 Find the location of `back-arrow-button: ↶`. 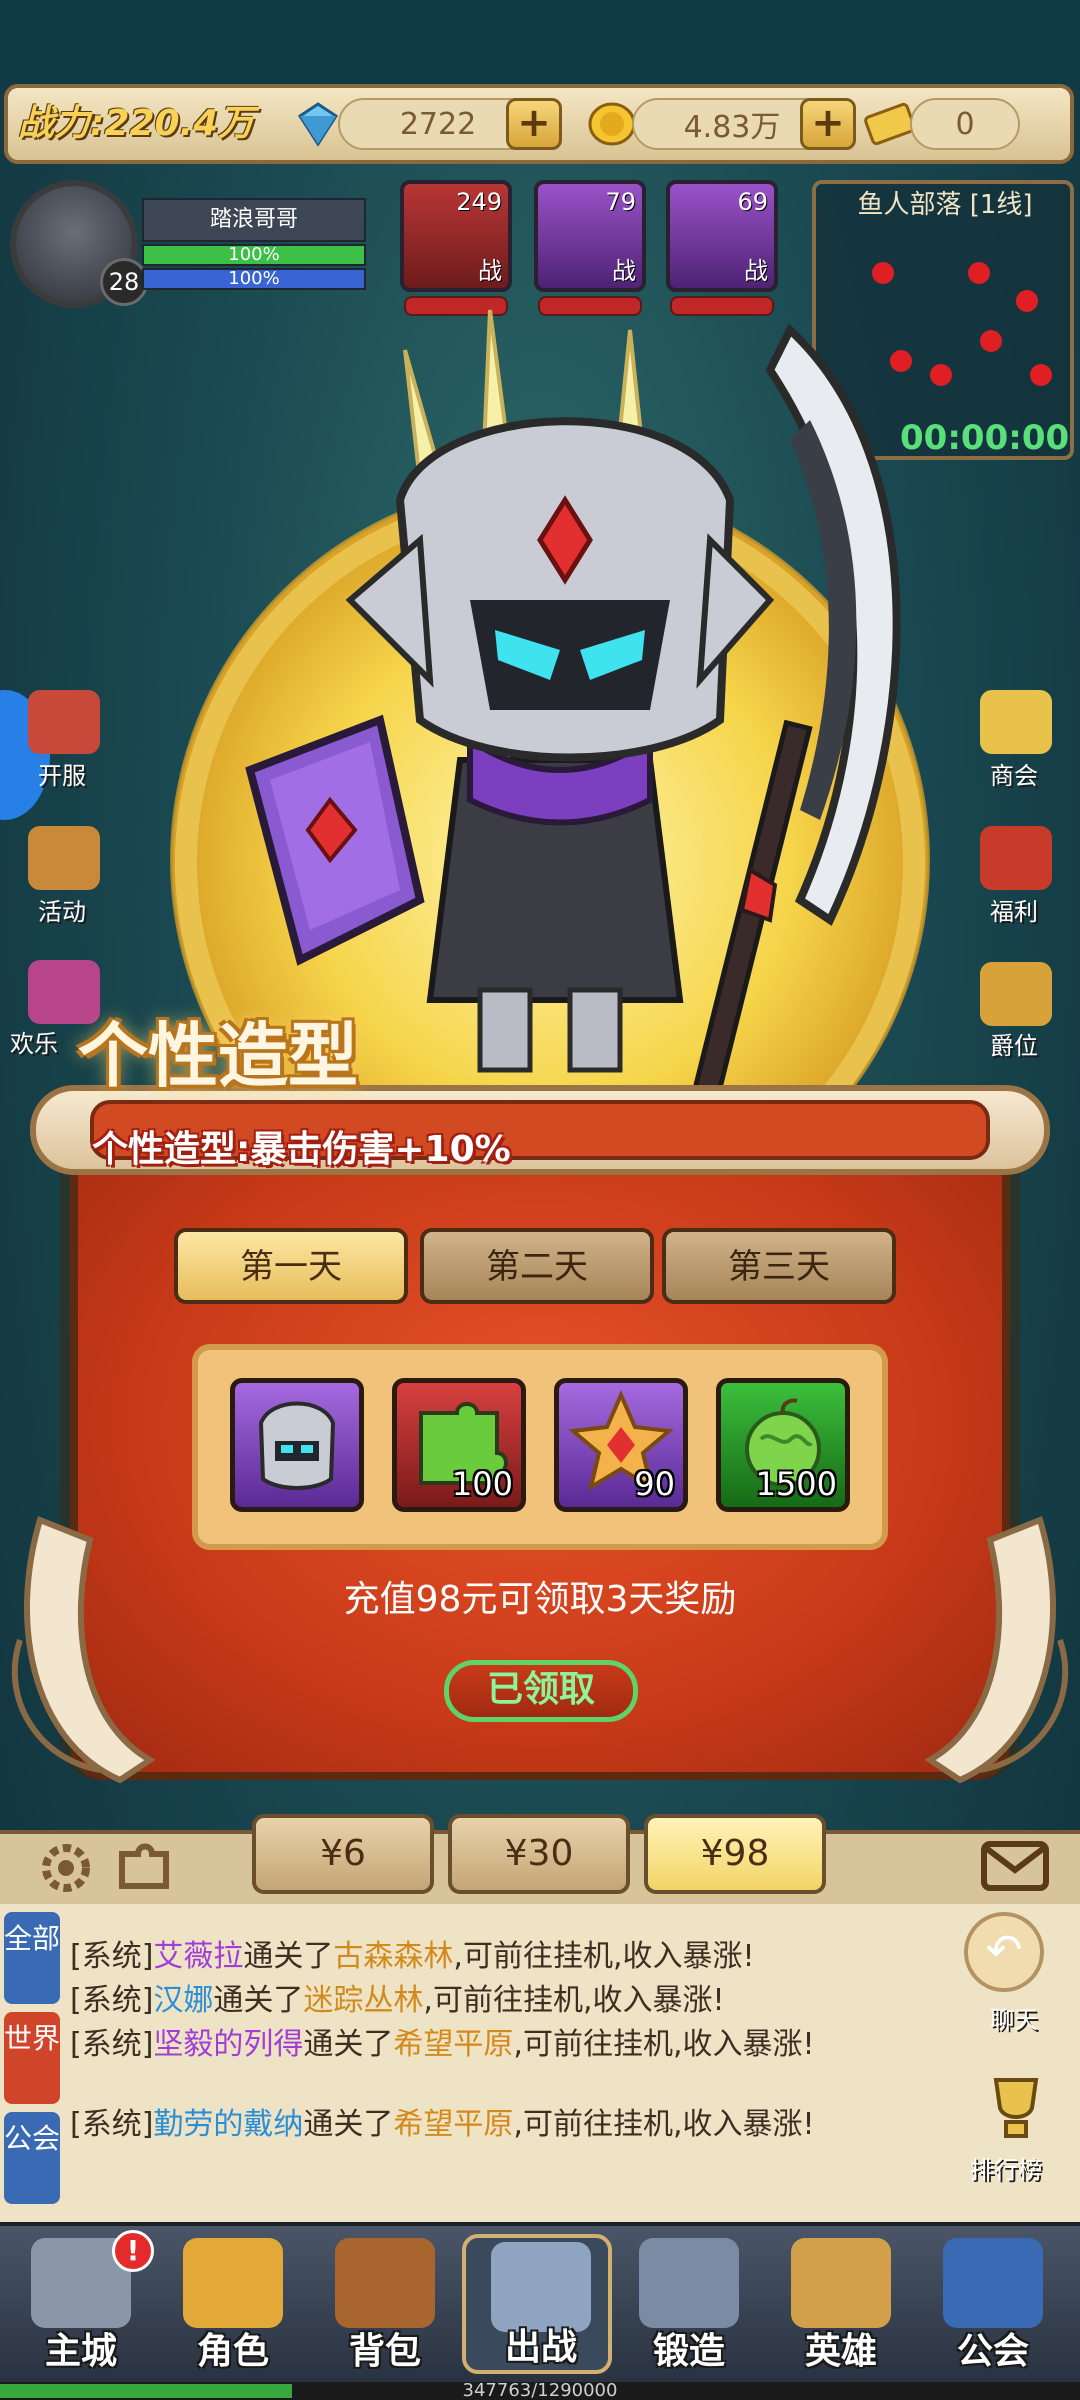

back-arrow-button: ↶ is located at coordinates (1004, 1952).